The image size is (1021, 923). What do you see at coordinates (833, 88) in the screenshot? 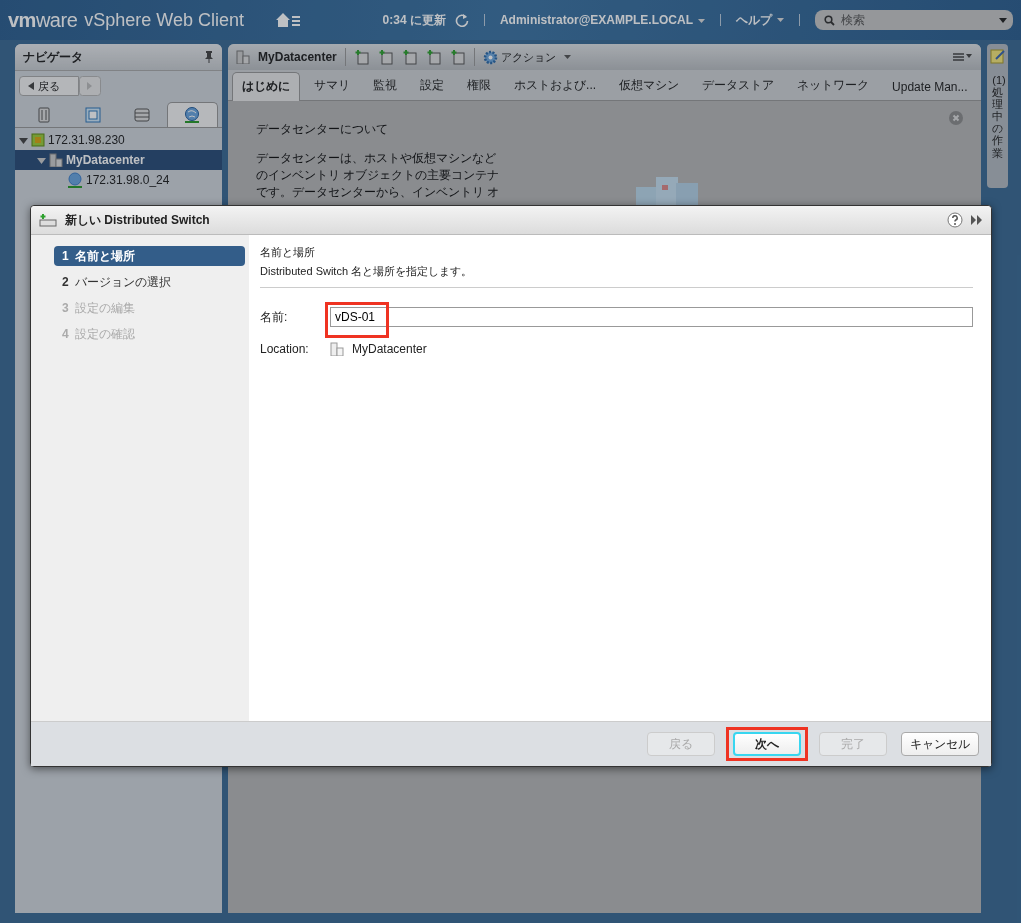
I see `content-tab: ネットワーク` at bounding box center [833, 88].